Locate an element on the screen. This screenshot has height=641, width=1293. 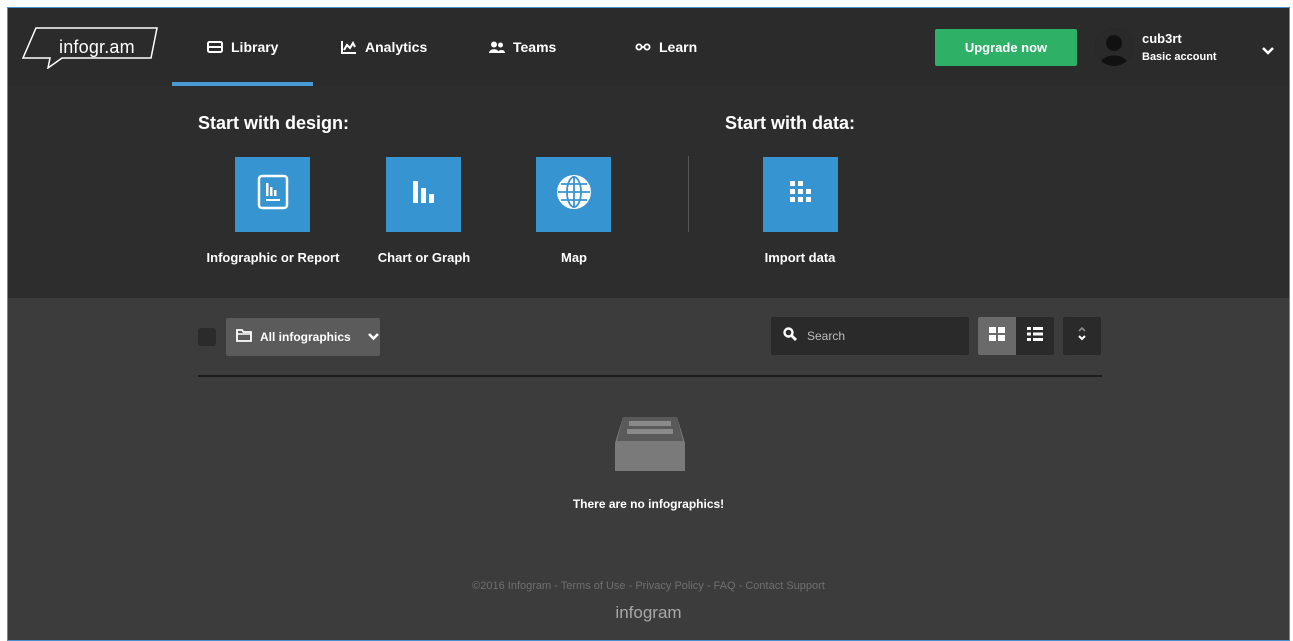
user-name: cub3rt is located at coordinates (1162, 38).